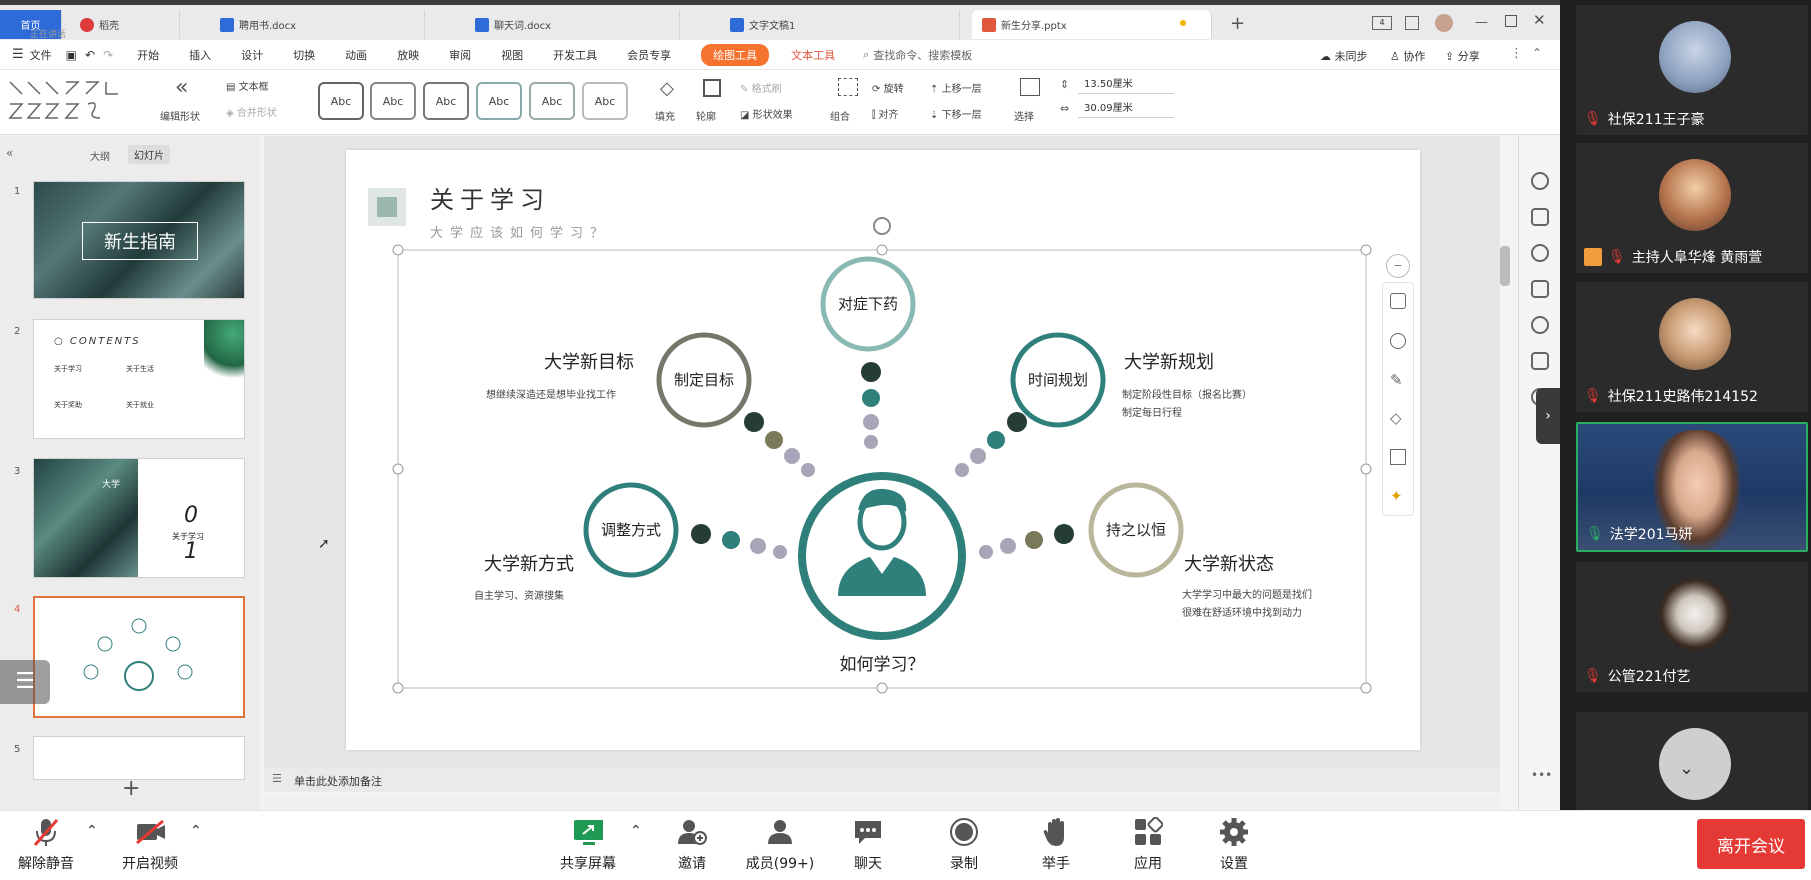 The image size is (1811, 880). Describe the element at coordinates (1148, 846) in the screenshot. I see `apps-button: 应用` at that location.